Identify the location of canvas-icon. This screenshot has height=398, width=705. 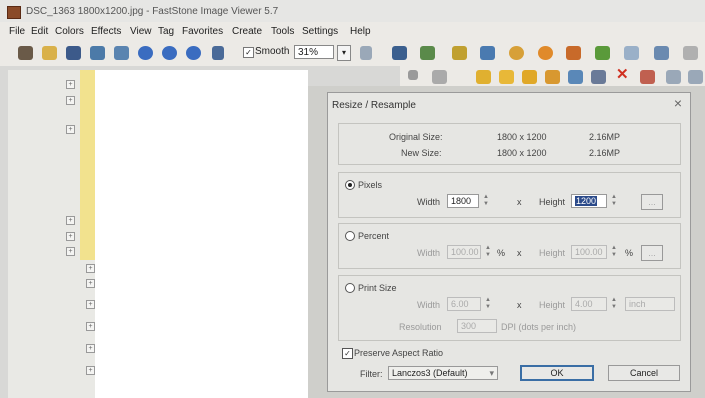
(487, 53).